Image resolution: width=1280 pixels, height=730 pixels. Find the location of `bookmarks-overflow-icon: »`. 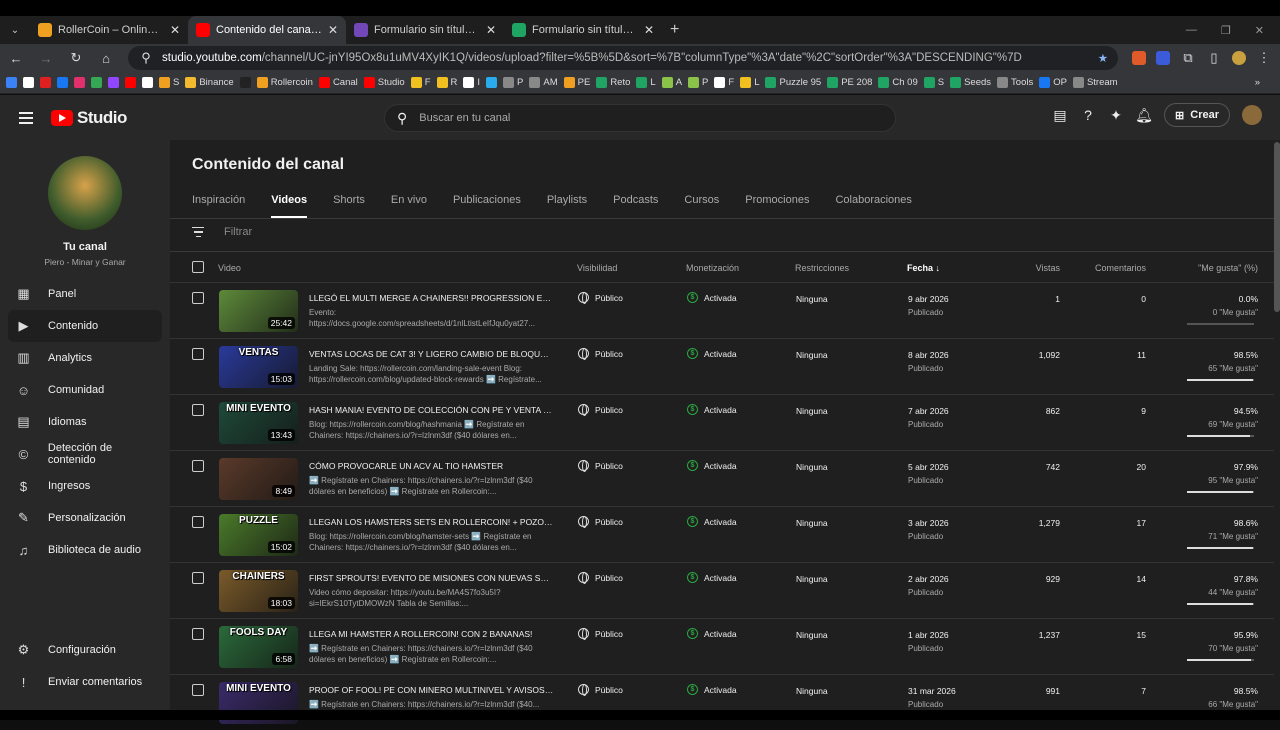

bookmarks-overflow-icon: » is located at coordinates (1264, 82).